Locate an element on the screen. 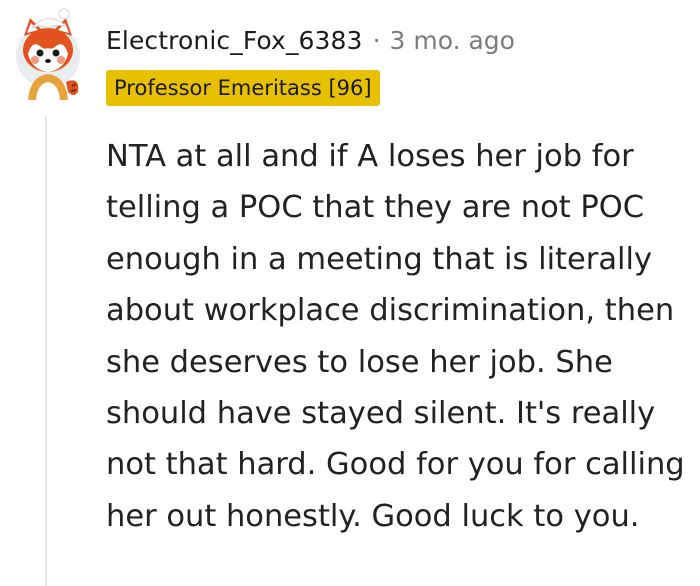  red-panda-avatar-icon is located at coordinates (48, 54).